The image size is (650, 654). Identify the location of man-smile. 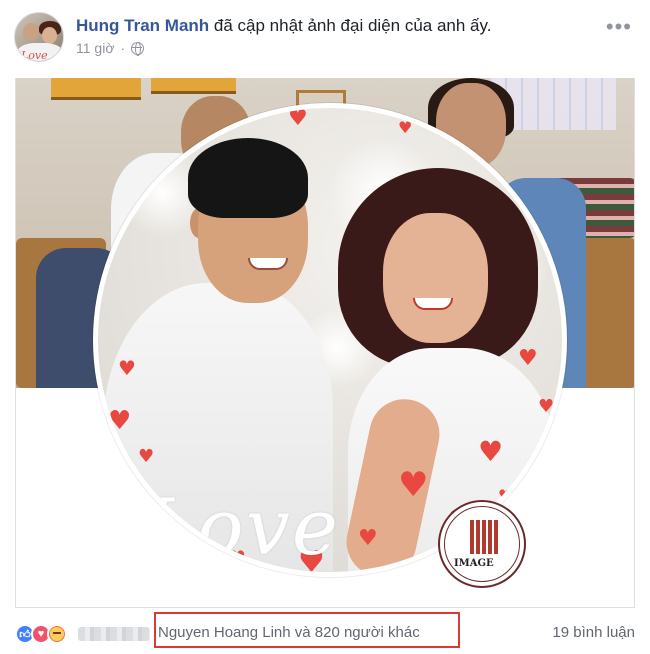
(268, 264).